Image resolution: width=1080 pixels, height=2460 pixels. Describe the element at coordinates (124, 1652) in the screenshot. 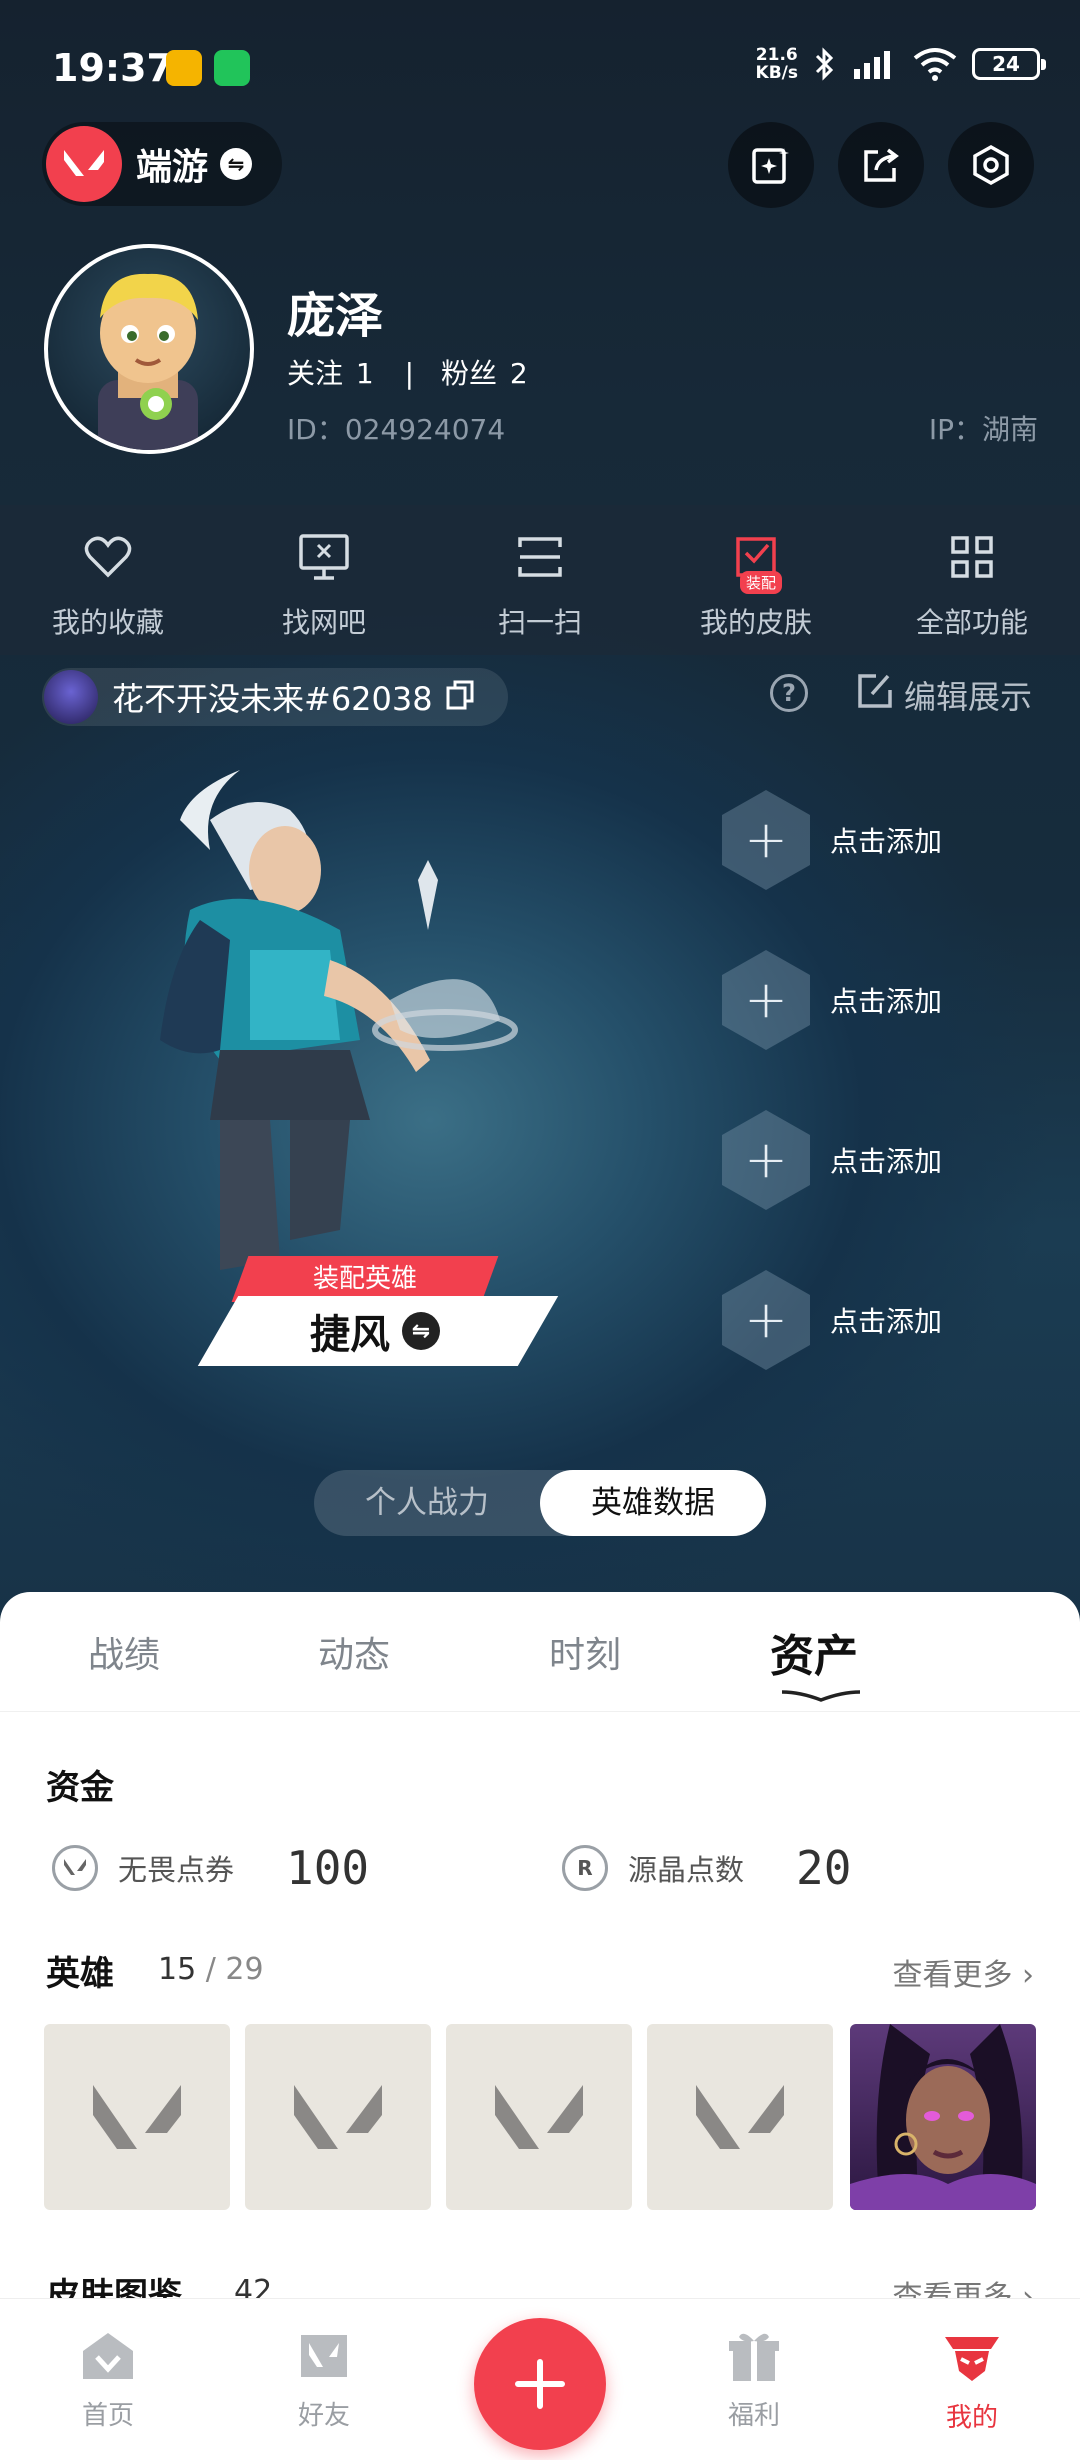

I see `tab-record: 战绩` at that location.